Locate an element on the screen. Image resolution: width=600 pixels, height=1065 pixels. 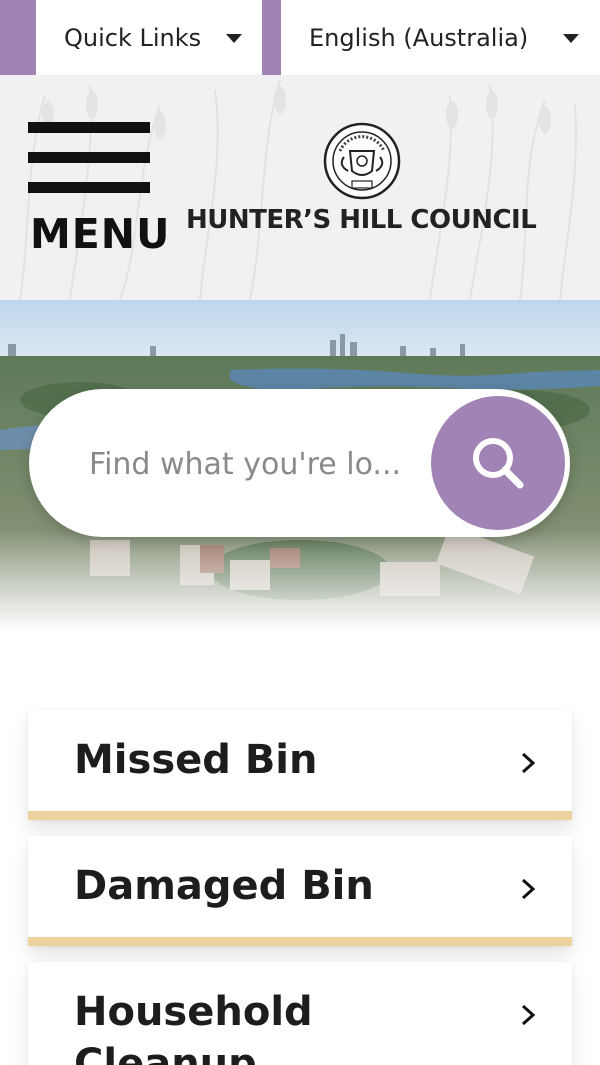
top-utility-bar: Quick Links English (Australia) is located at coordinates (300, 37).